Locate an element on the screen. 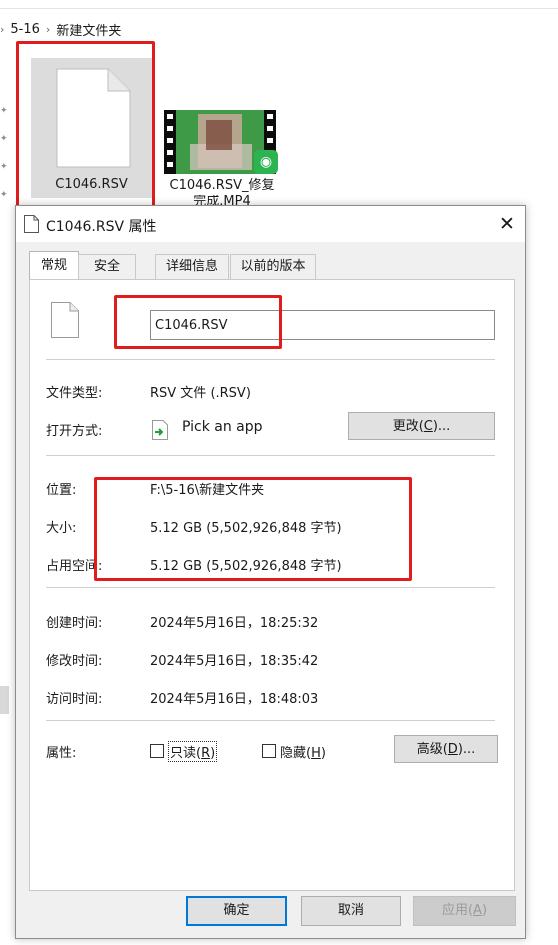  pick-app-icon is located at coordinates (160, 430).